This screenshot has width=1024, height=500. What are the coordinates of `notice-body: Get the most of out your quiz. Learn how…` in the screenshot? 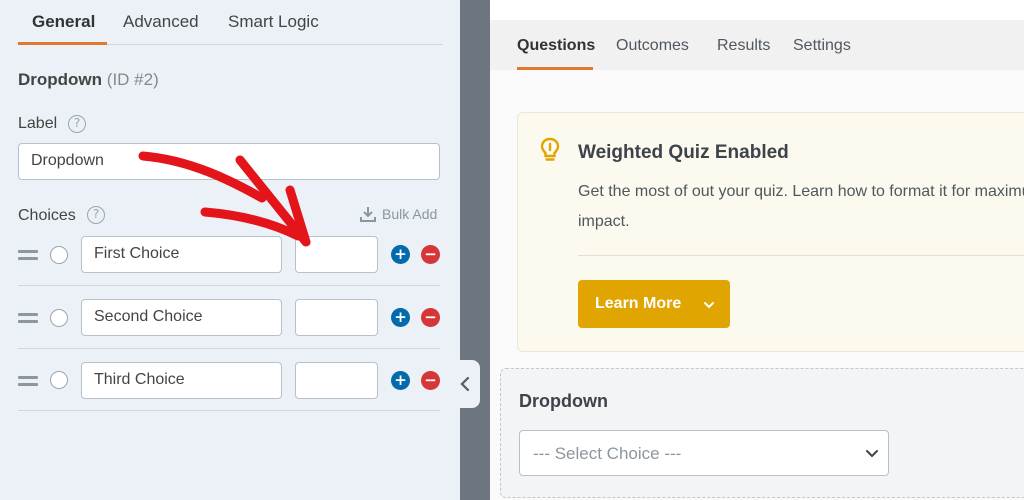 It's located at (801, 206).